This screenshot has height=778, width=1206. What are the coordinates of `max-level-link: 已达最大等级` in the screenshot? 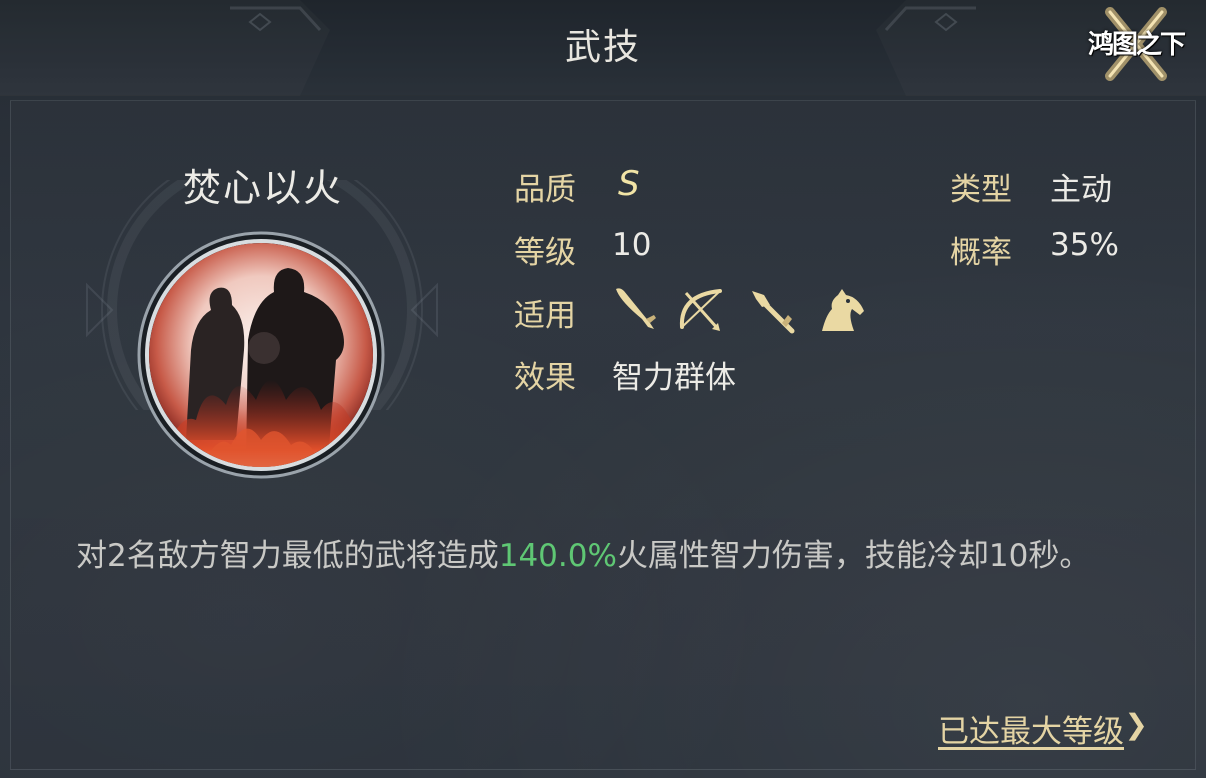 It's located at (1042, 728).